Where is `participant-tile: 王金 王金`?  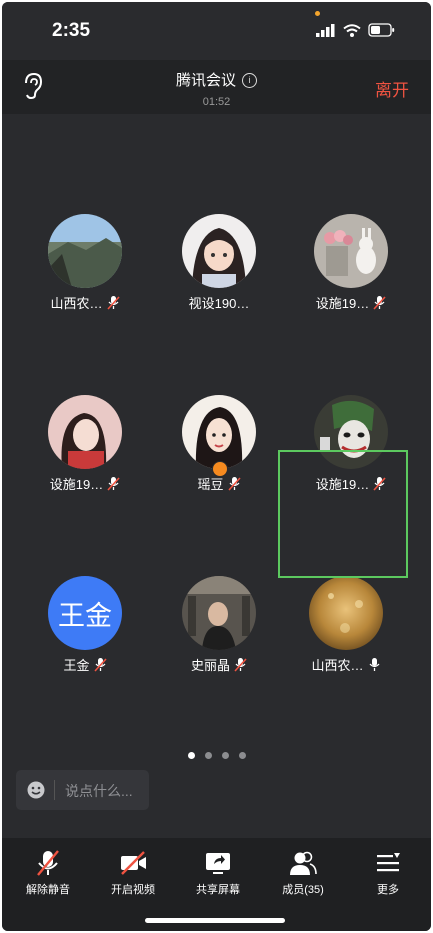 participant-tile: 王金 王金 is located at coordinates (85, 629).